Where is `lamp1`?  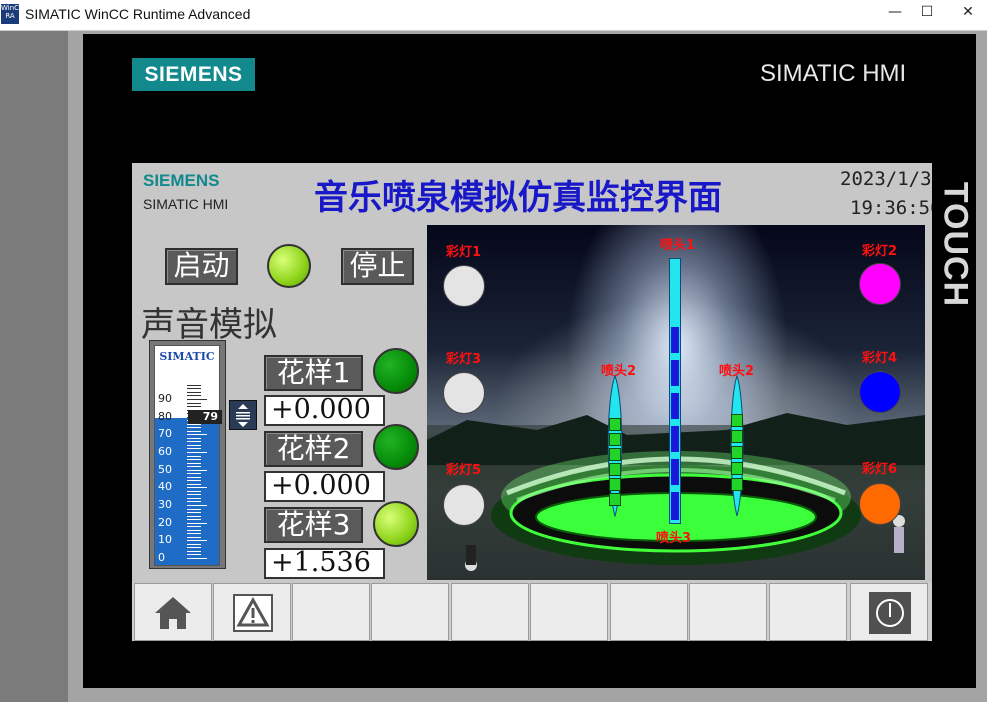
lamp1 is located at coordinates (464, 286).